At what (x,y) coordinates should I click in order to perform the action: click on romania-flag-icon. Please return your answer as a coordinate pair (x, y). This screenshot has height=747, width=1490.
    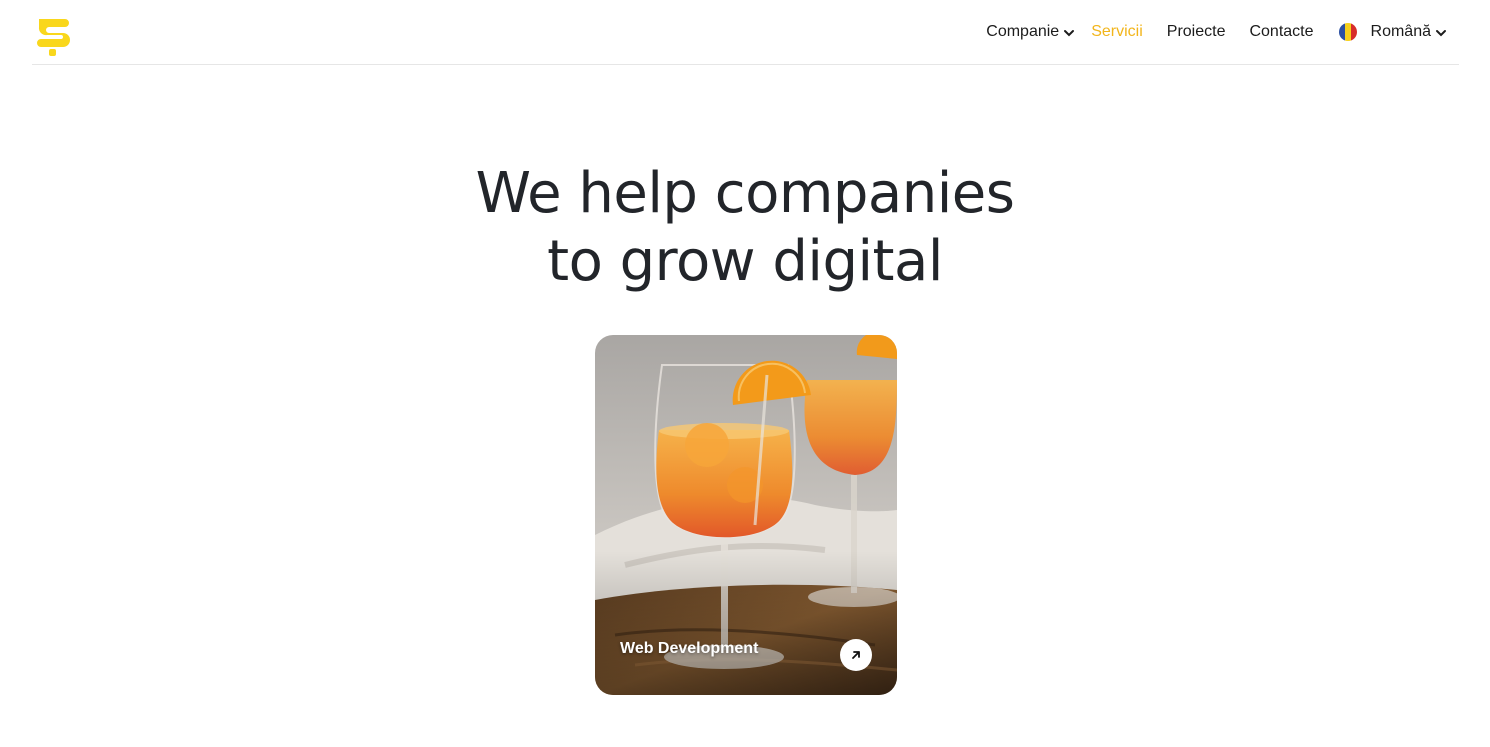
    Looking at the image, I should click on (1347, 32).